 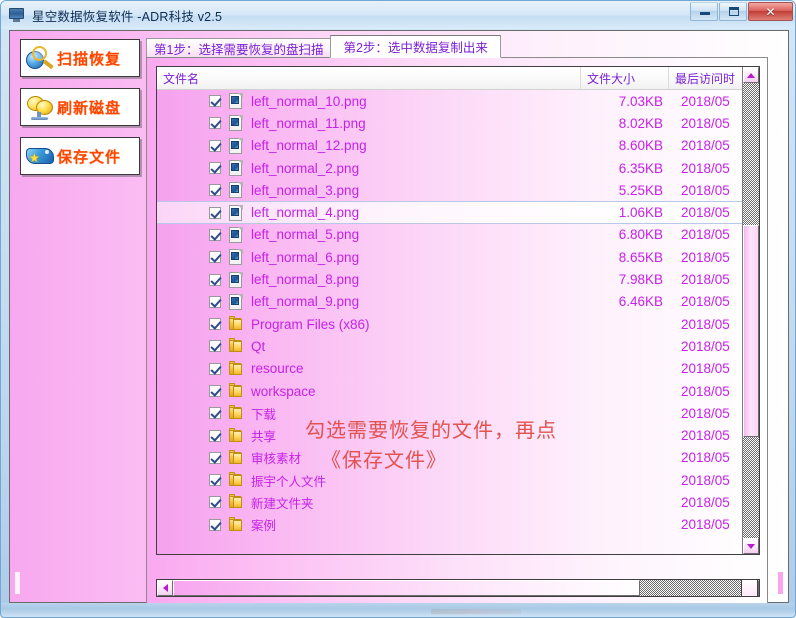 I want to click on maximize-icon, so click(x=734, y=11).